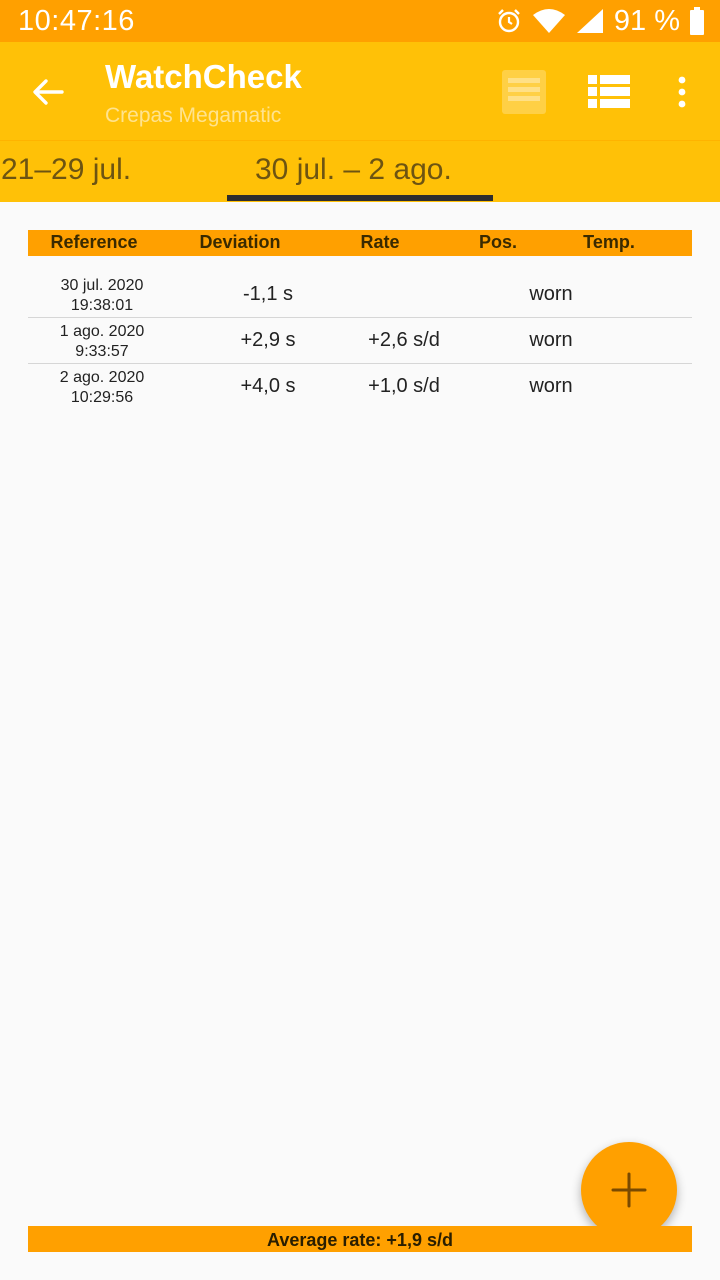 Image resolution: width=720 pixels, height=1280 pixels. I want to click on more-vert-icon, so click(682, 92).